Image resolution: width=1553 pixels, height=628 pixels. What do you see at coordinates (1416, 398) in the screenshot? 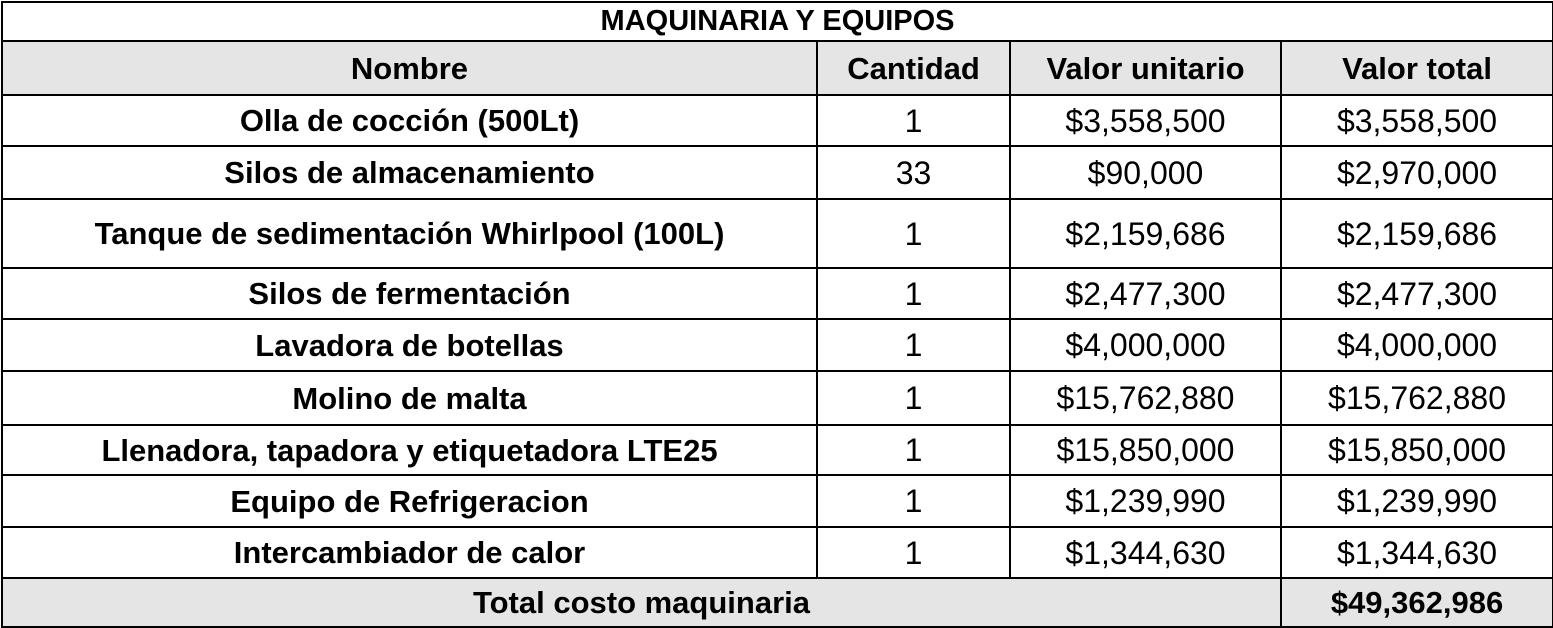
I see `item-total-value: $15,762,880` at bounding box center [1416, 398].